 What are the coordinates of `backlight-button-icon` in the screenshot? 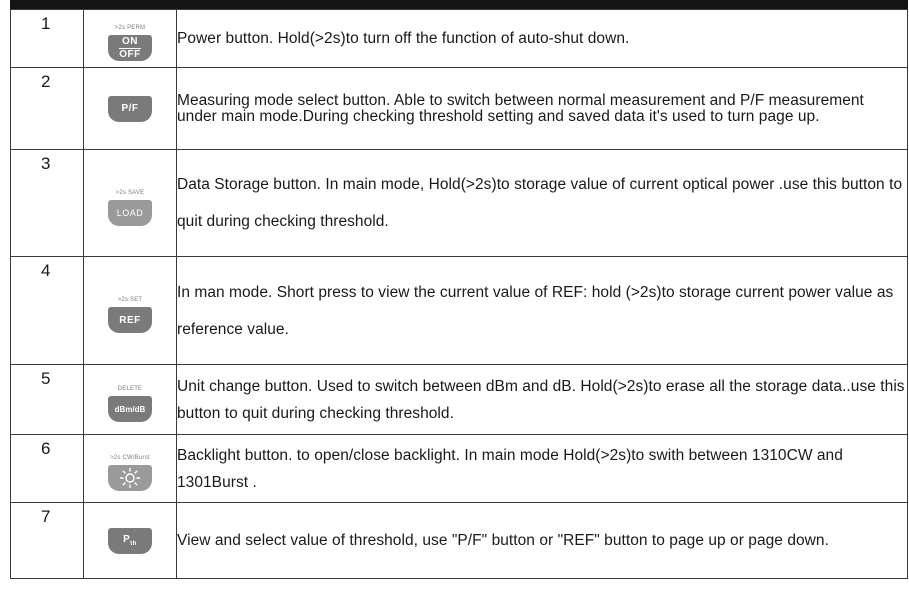 It's located at (130, 478).